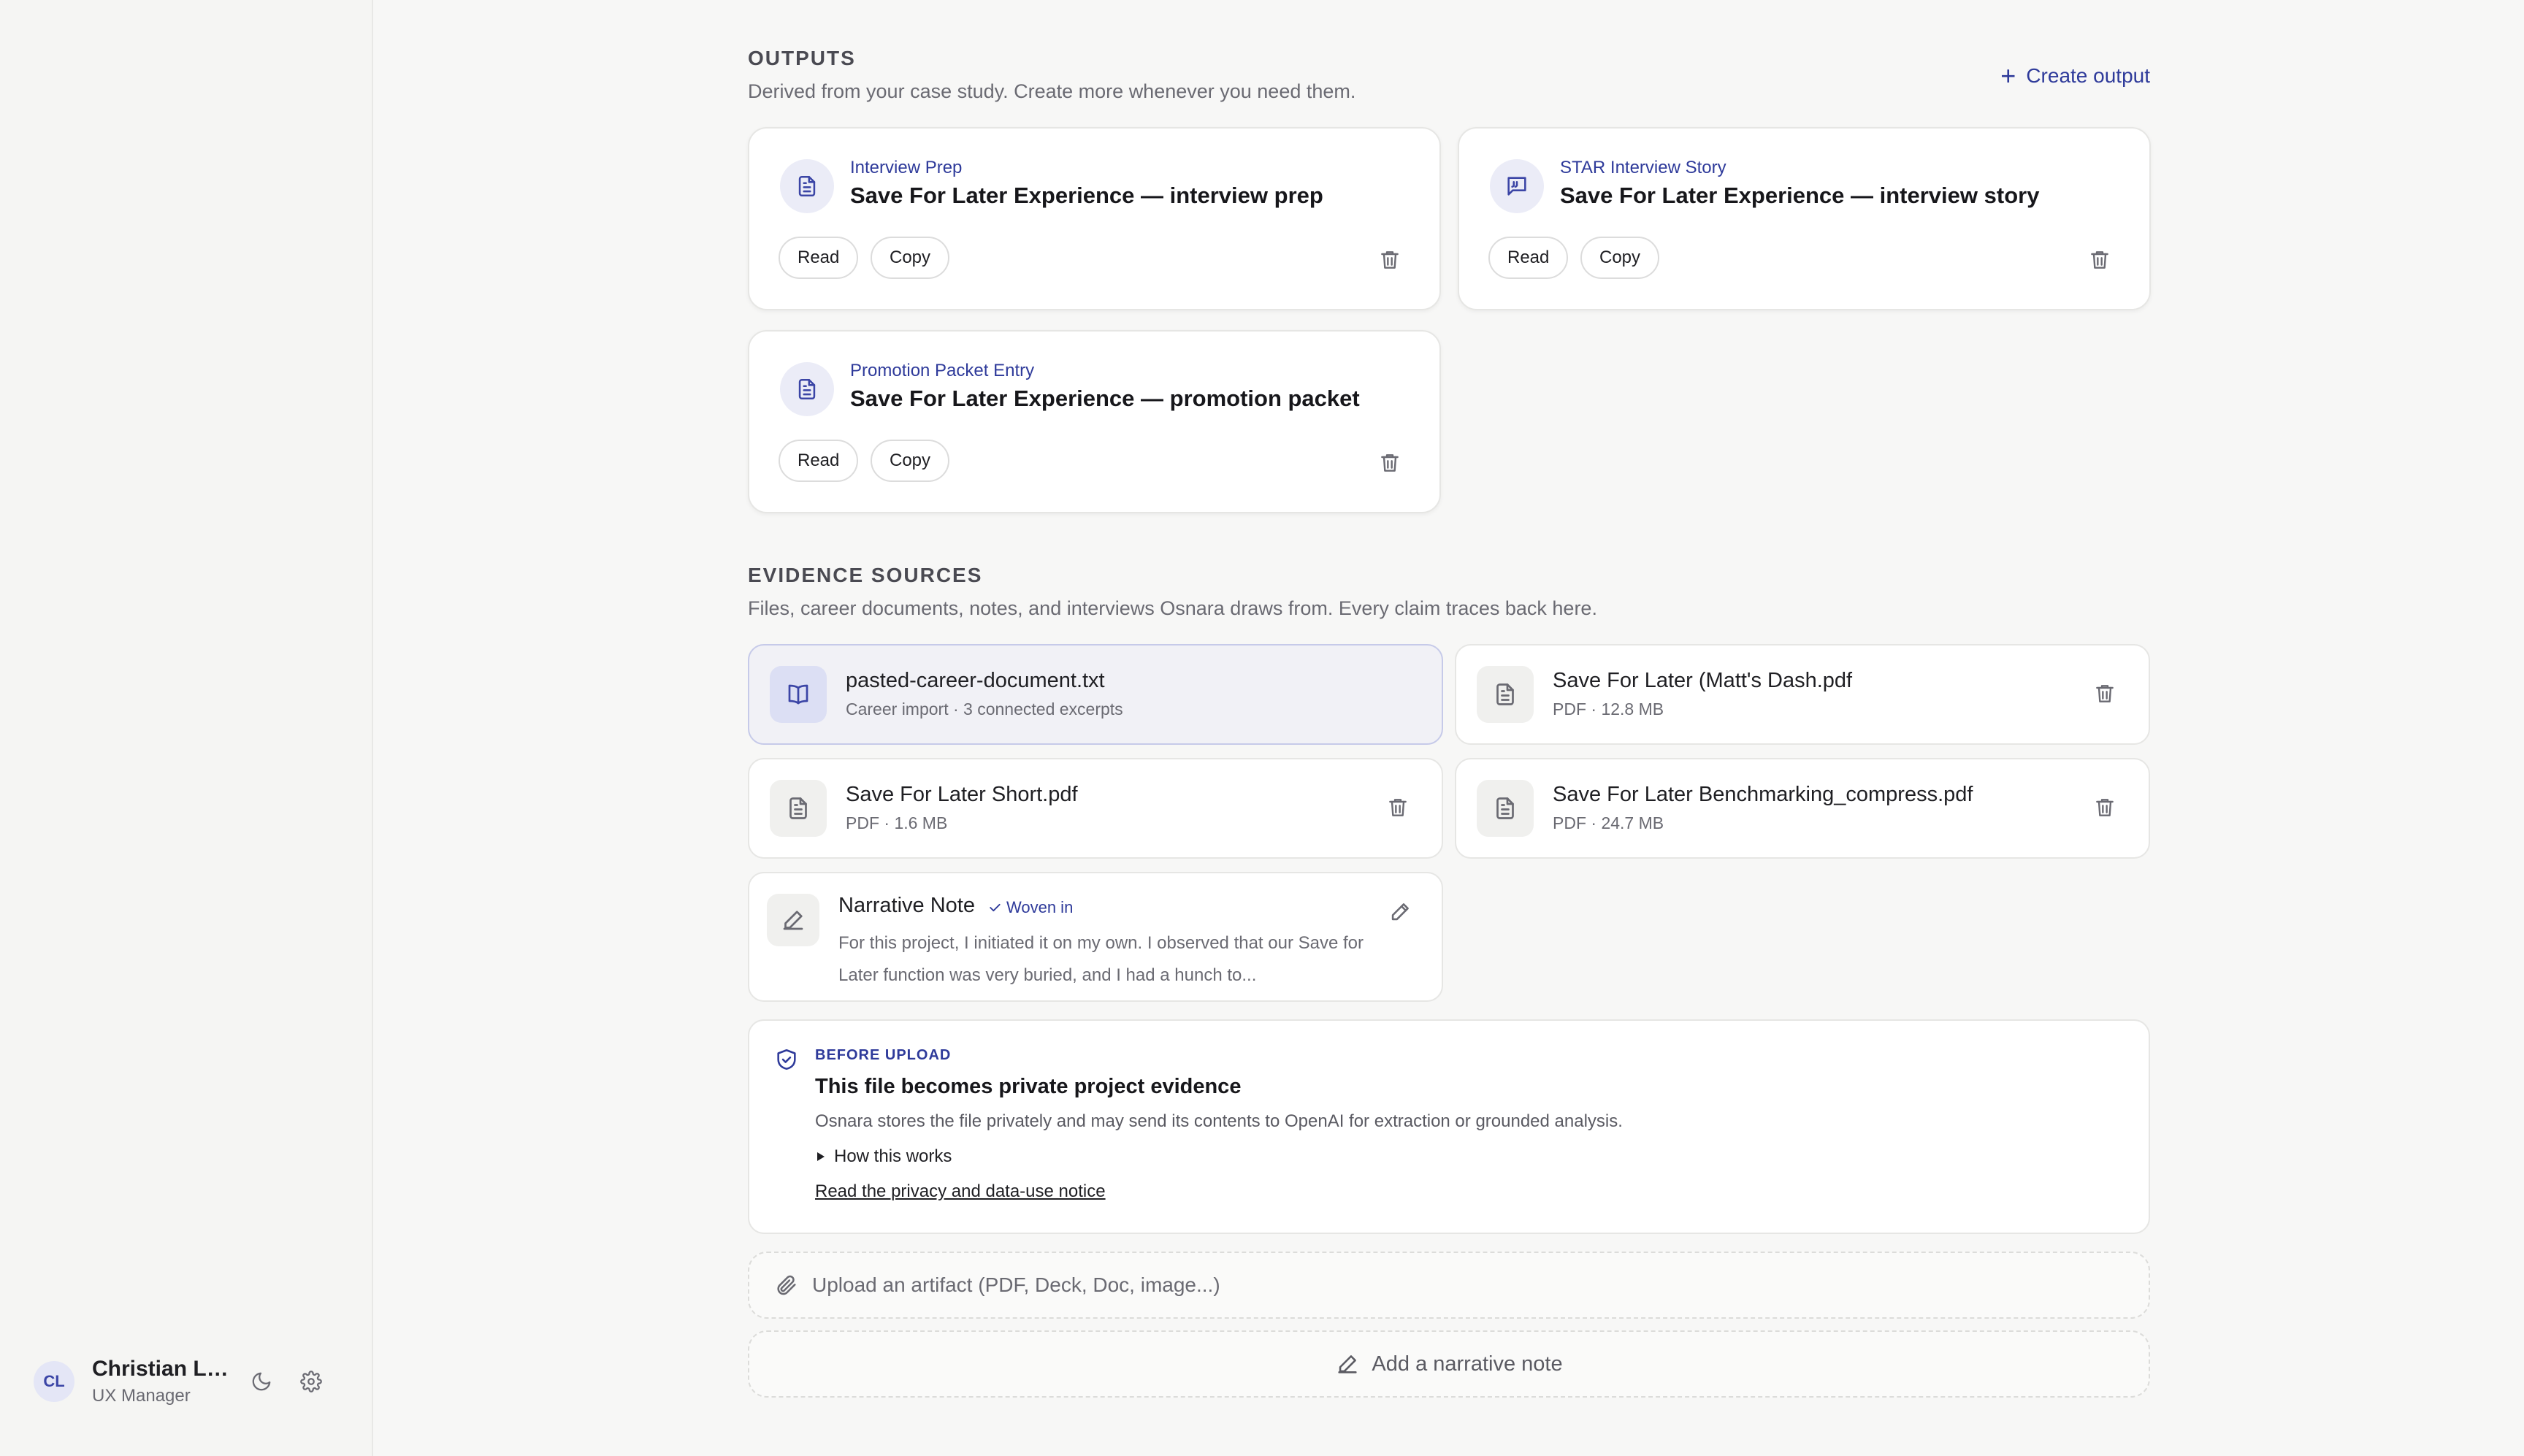 This screenshot has width=2524, height=1456. What do you see at coordinates (906, 906) in the screenshot?
I see `note-title: Narrative Note` at bounding box center [906, 906].